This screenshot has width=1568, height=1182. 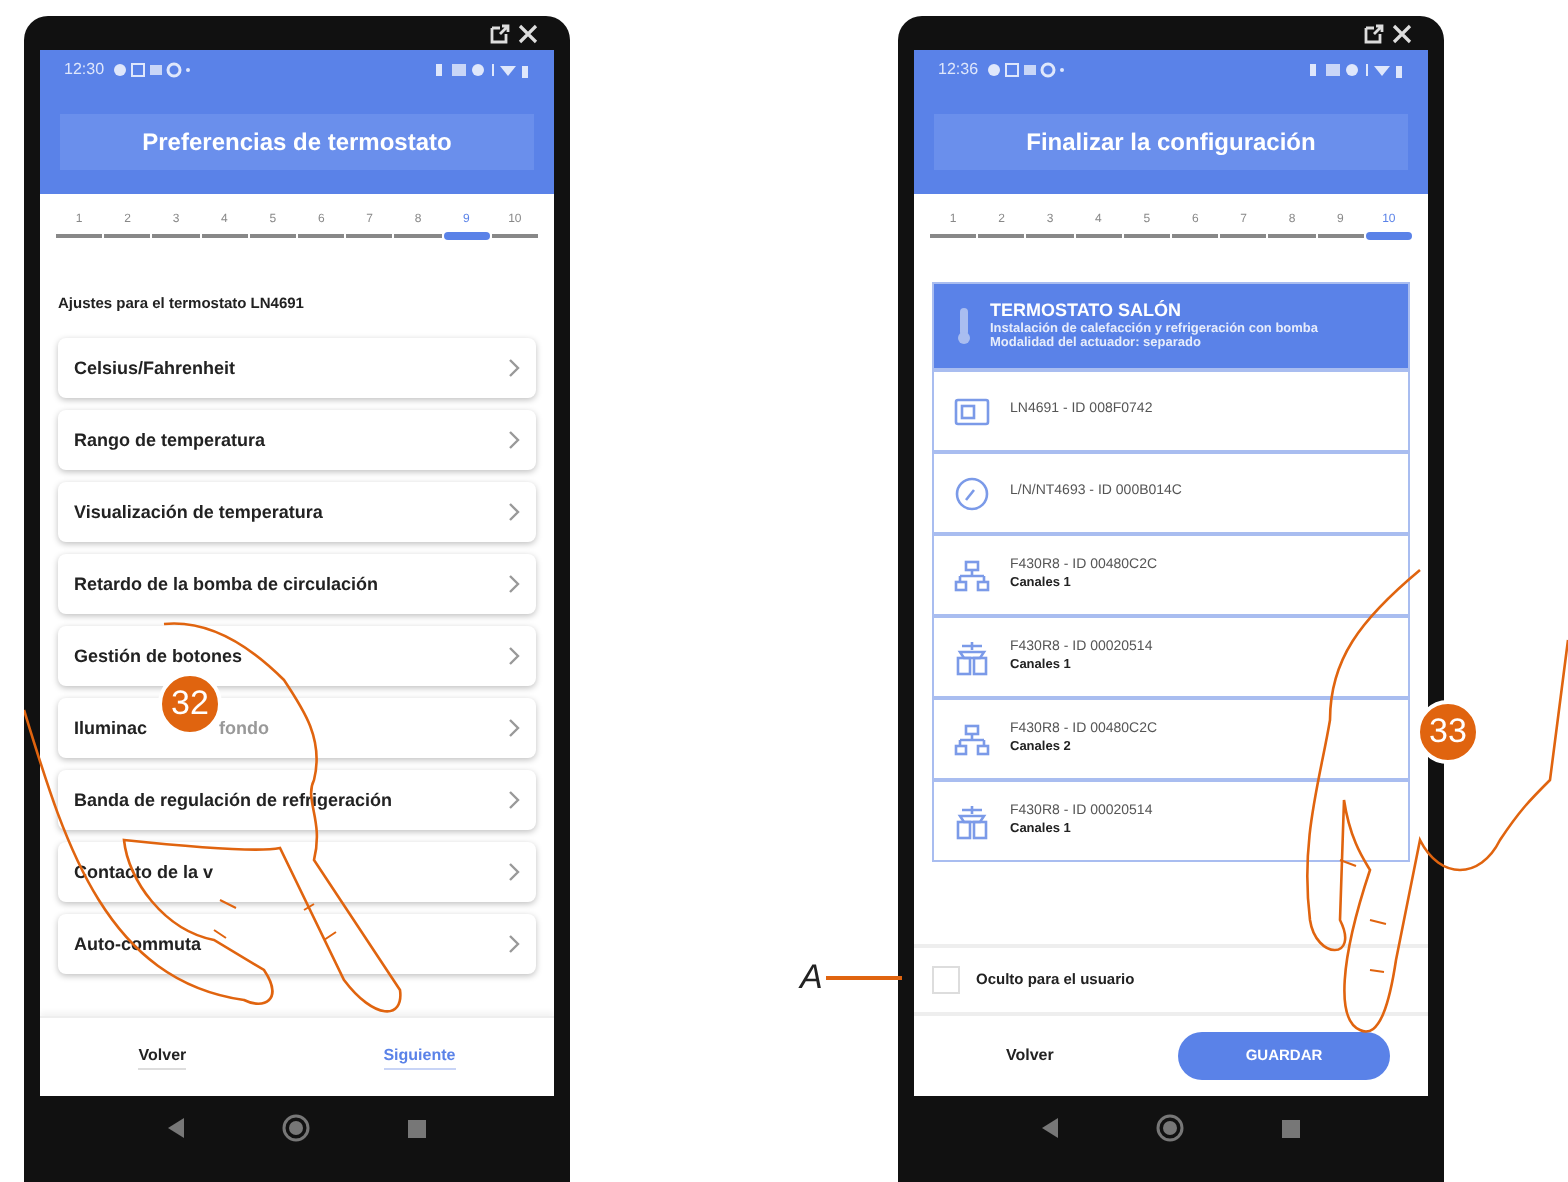 I want to click on hidden-checkbox, so click(x=946, y=980).